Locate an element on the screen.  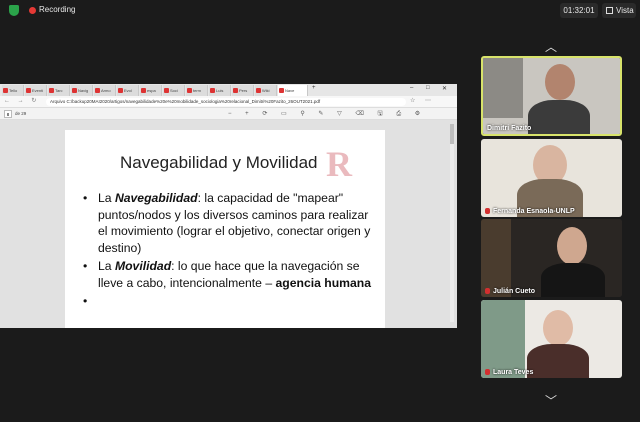
scroll-down-icon: ﹀ is located at coordinates (551, 400).